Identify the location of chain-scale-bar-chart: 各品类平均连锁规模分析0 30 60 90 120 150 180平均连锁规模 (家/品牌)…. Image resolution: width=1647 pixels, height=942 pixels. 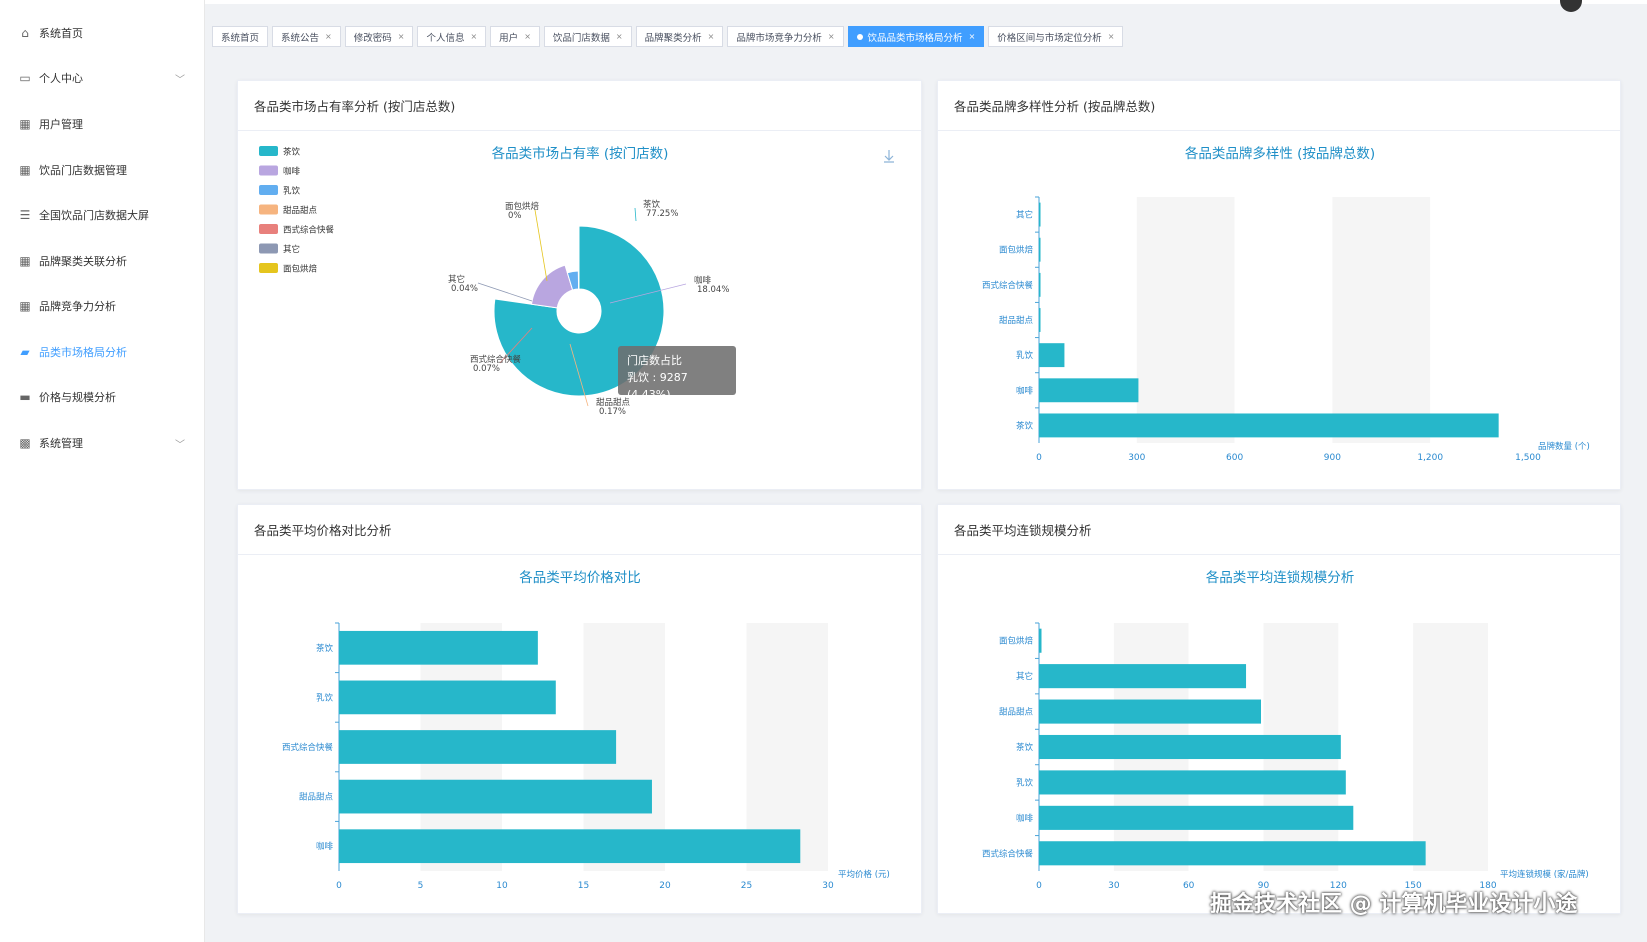
(1285, 730).